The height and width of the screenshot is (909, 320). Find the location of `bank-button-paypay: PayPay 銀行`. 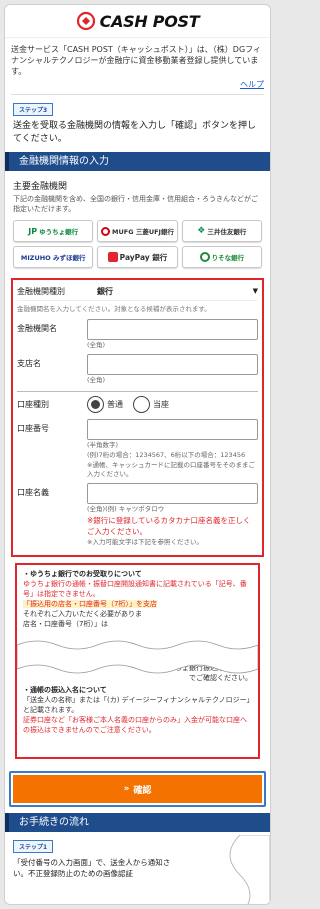

bank-button-paypay: PayPay 銀行 is located at coordinates (137, 257).